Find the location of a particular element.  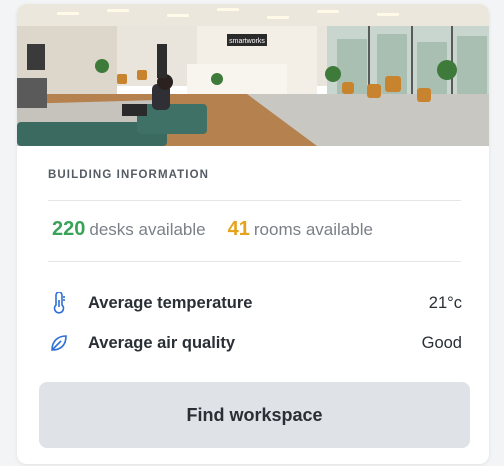

air-quality-label: Average air quality is located at coordinates (162, 342).